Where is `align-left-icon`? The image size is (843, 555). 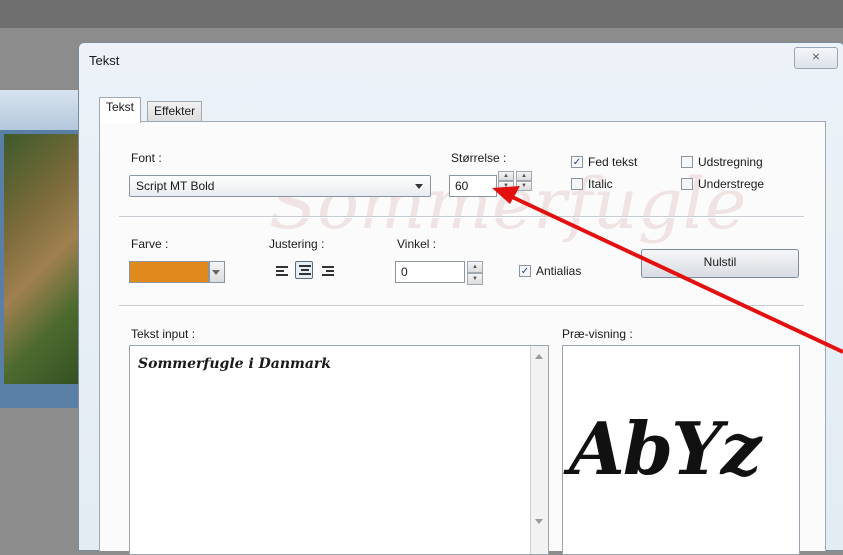
align-left-icon is located at coordinates (282, 272).